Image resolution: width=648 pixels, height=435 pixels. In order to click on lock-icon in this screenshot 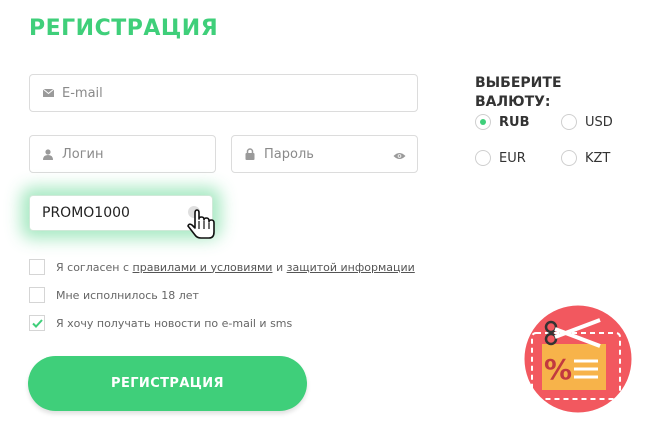, I will do `click(250, 154)`.